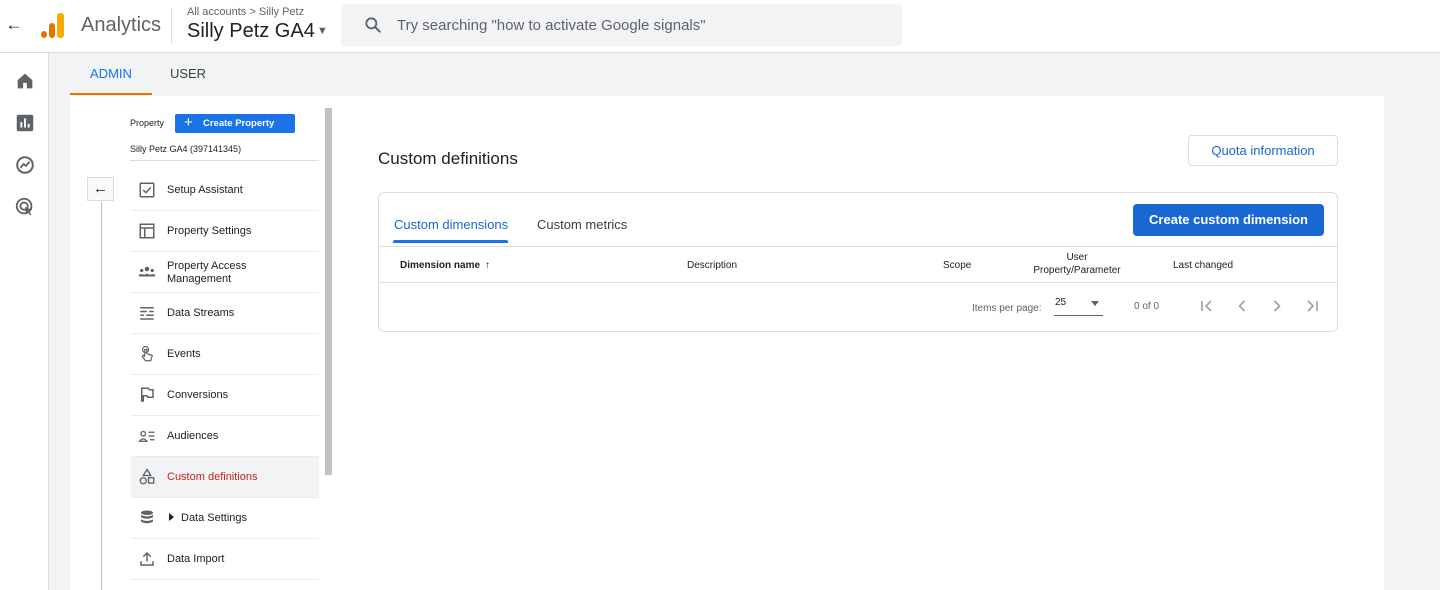 Image resolution: width=1440 pixels, height=590 pixels. What do you see at coordinates (171, 26) in the screenshot?
I see `header-divider` at bounding box center [171, 26].